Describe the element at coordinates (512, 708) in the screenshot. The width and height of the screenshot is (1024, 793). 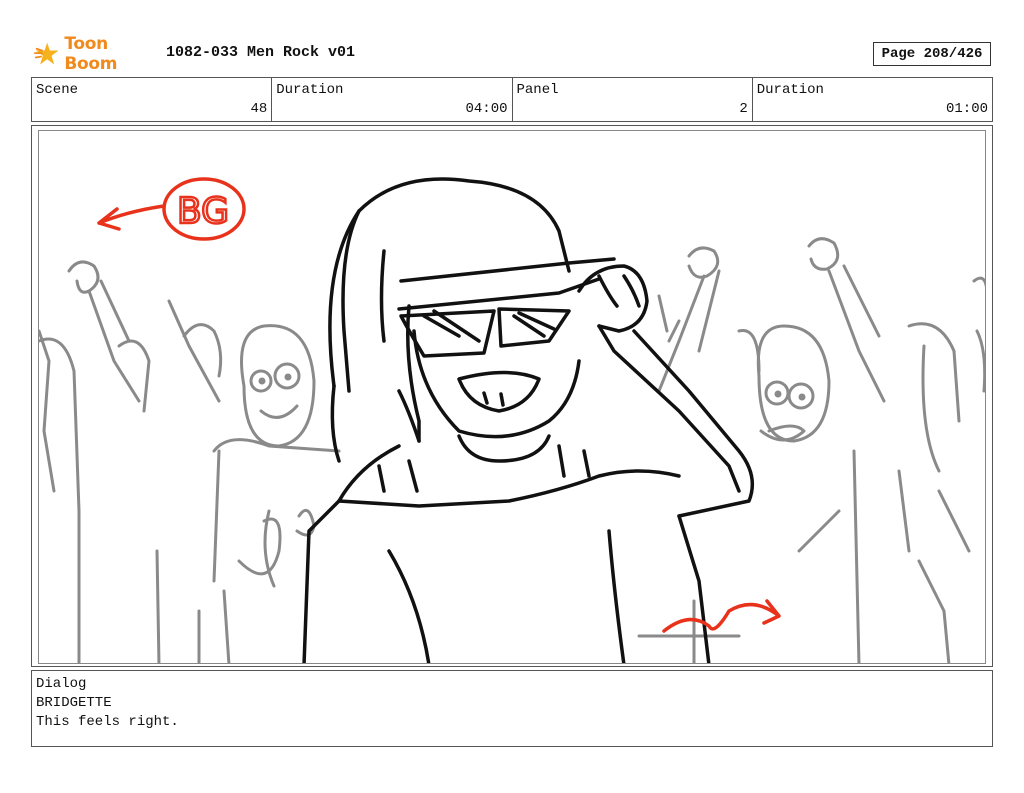
I see `dialog-box: Dialog BRIDGETTE This feels right.` at that location.